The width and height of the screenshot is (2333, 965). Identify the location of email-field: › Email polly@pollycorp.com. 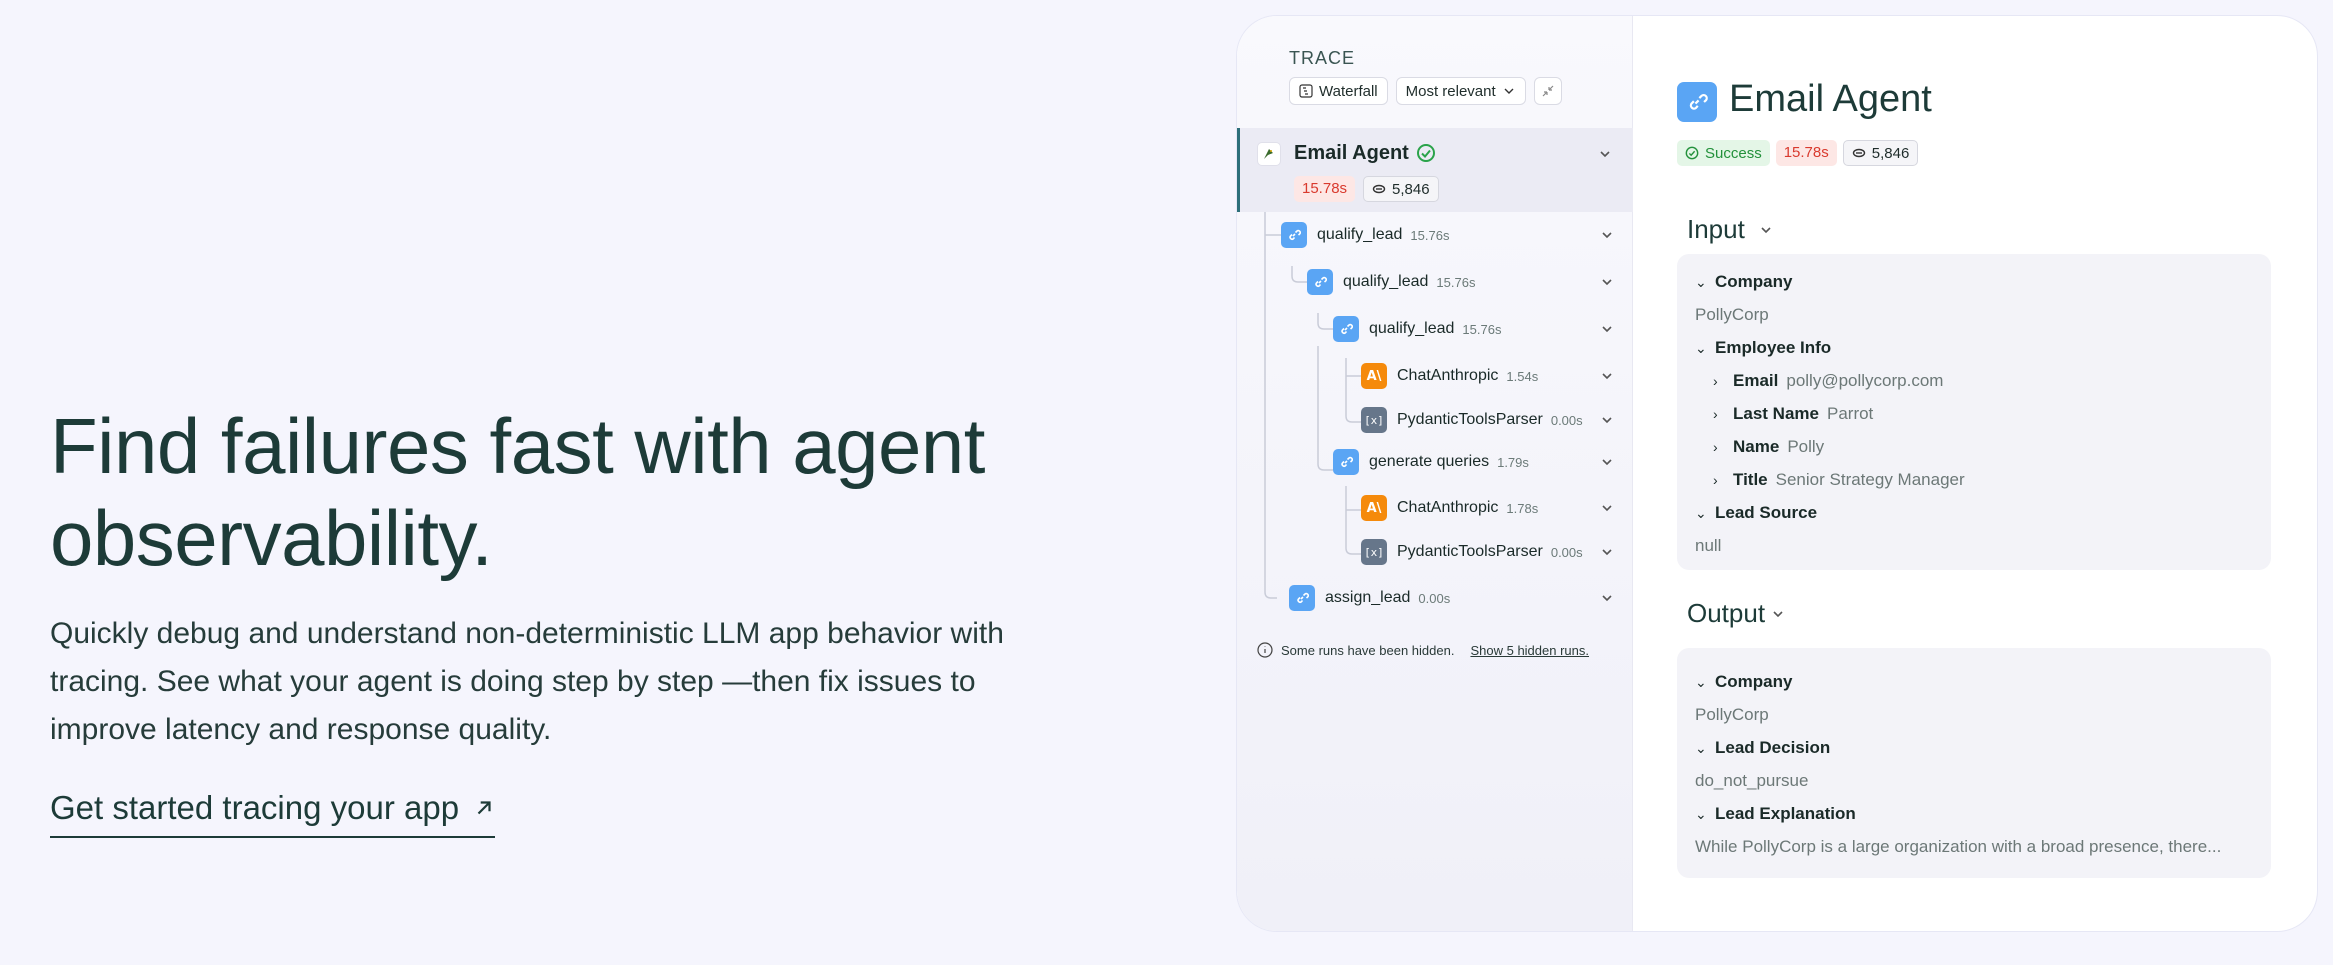
(1828, 381).